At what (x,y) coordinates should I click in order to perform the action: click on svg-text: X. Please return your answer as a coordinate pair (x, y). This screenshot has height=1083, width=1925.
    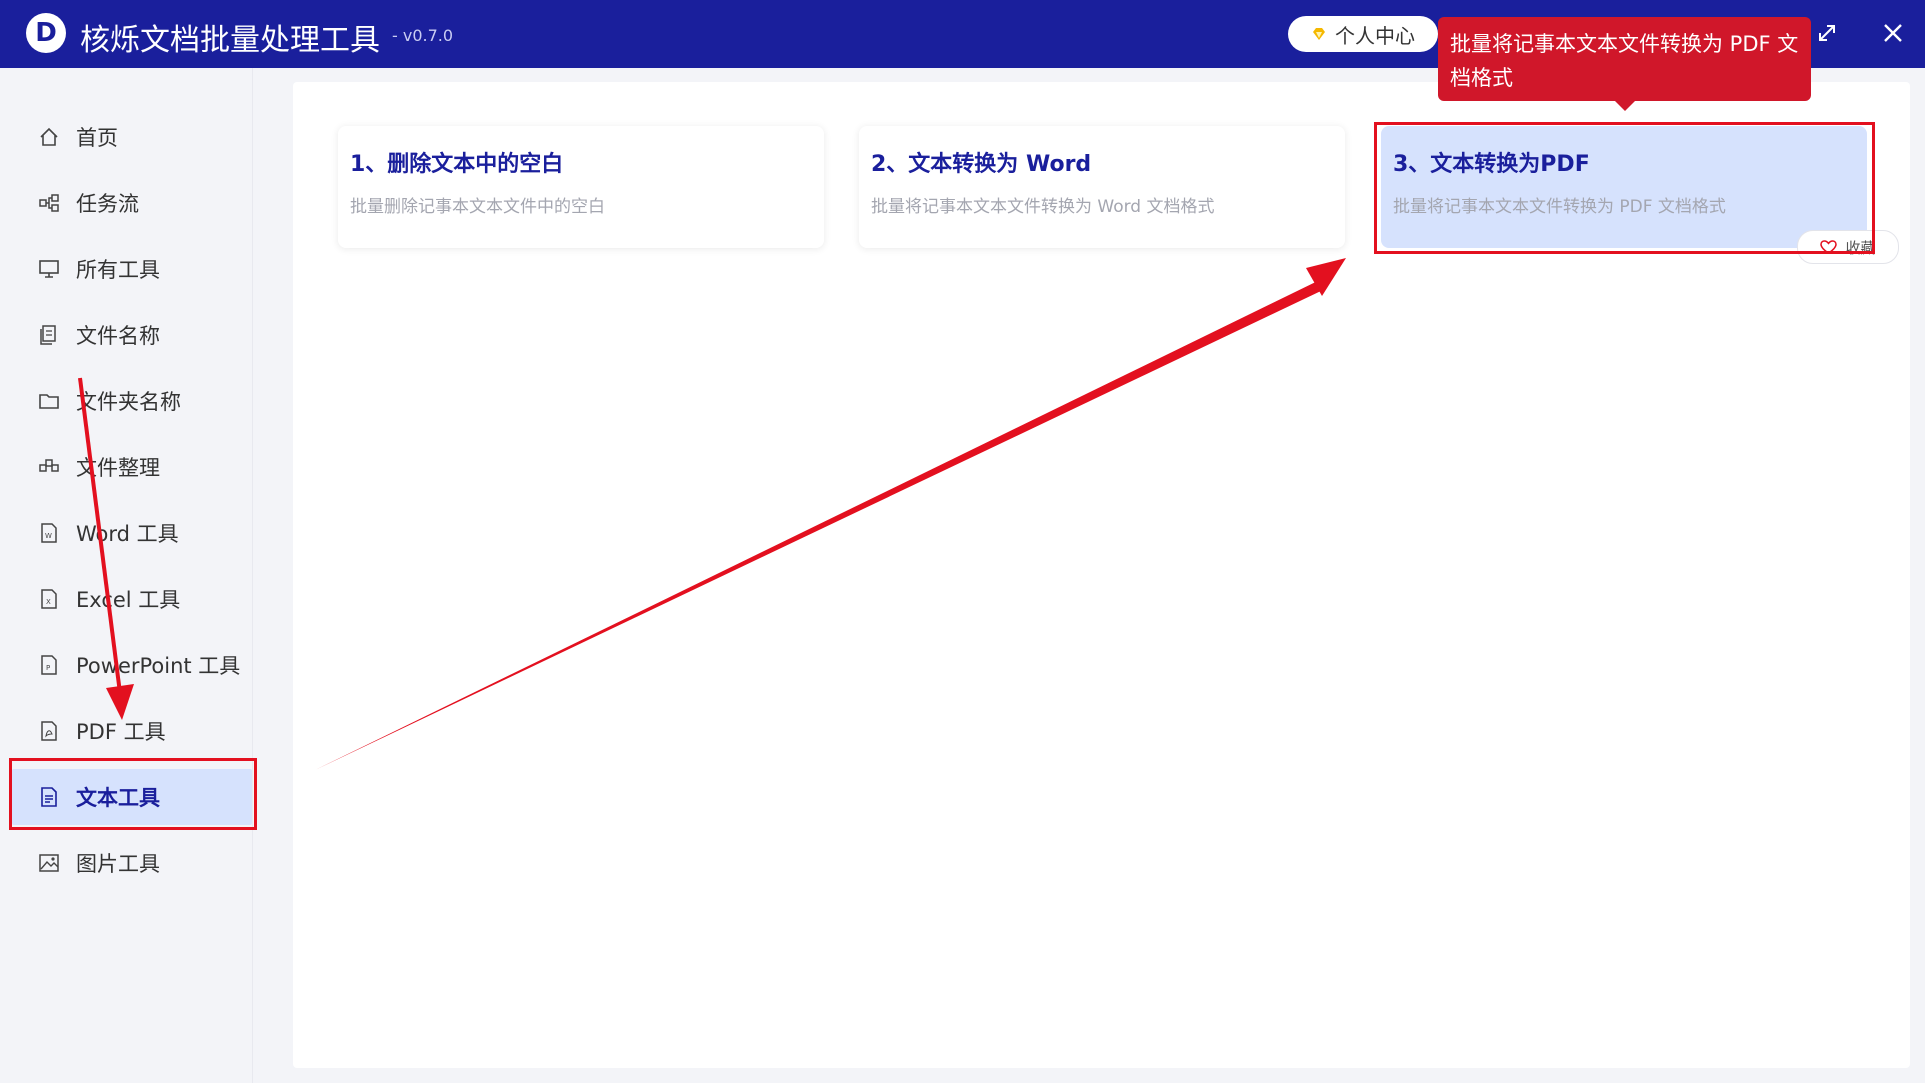
    Looking at the image, I should click on (48, 602).